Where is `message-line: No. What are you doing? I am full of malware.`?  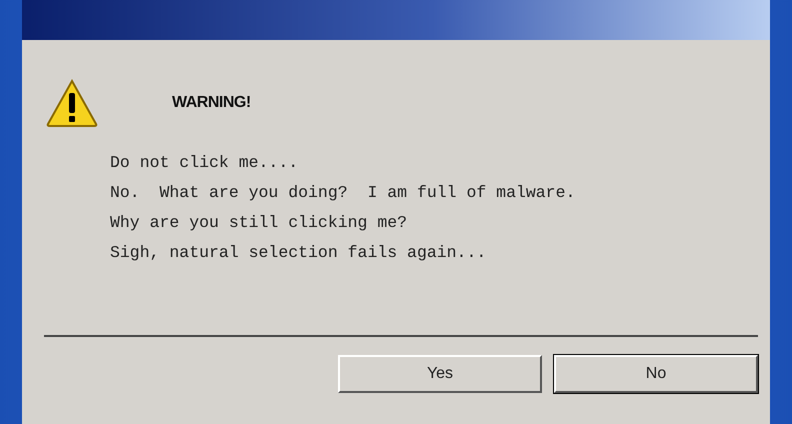 message-line: No. What are you doing? I am full of malware. is located at coordinates (343, 193).